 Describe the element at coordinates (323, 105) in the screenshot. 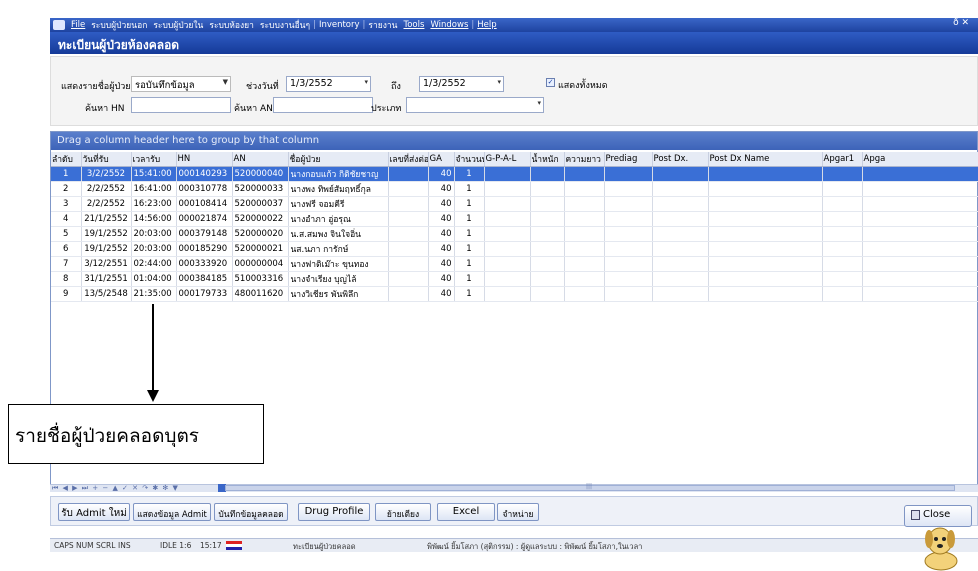

I see `search-an-input` at that location.